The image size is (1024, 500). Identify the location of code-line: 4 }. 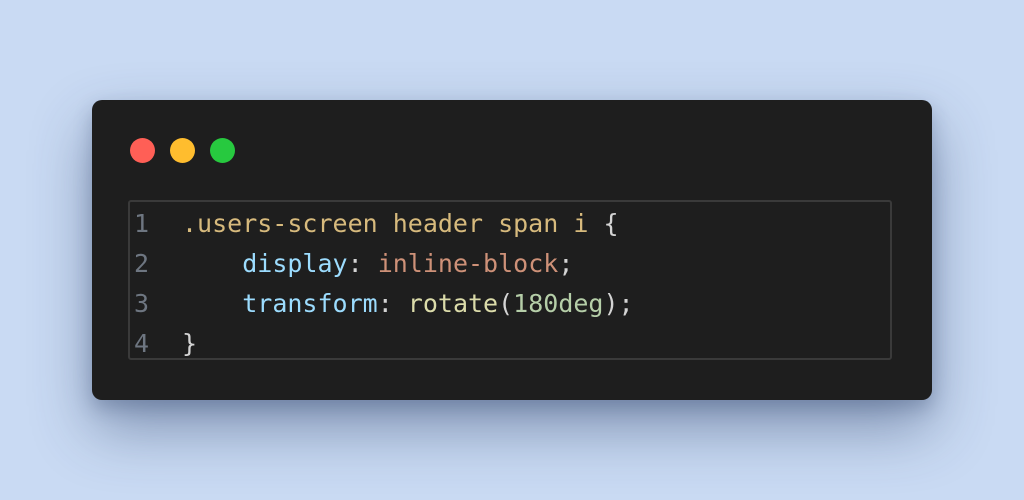
(510, 344).